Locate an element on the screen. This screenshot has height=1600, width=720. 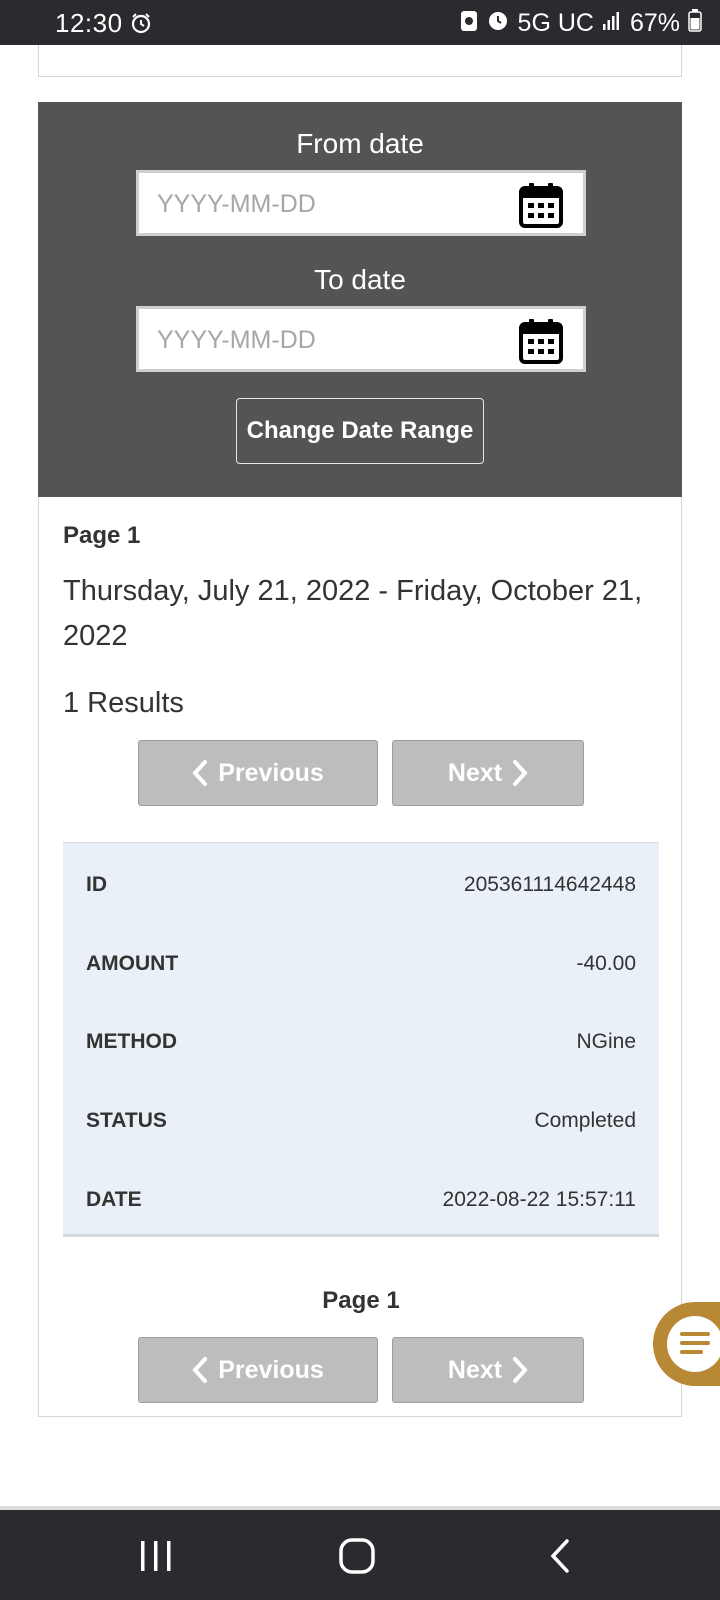
network-label: 5G UC is located at coordinates (555, 23).